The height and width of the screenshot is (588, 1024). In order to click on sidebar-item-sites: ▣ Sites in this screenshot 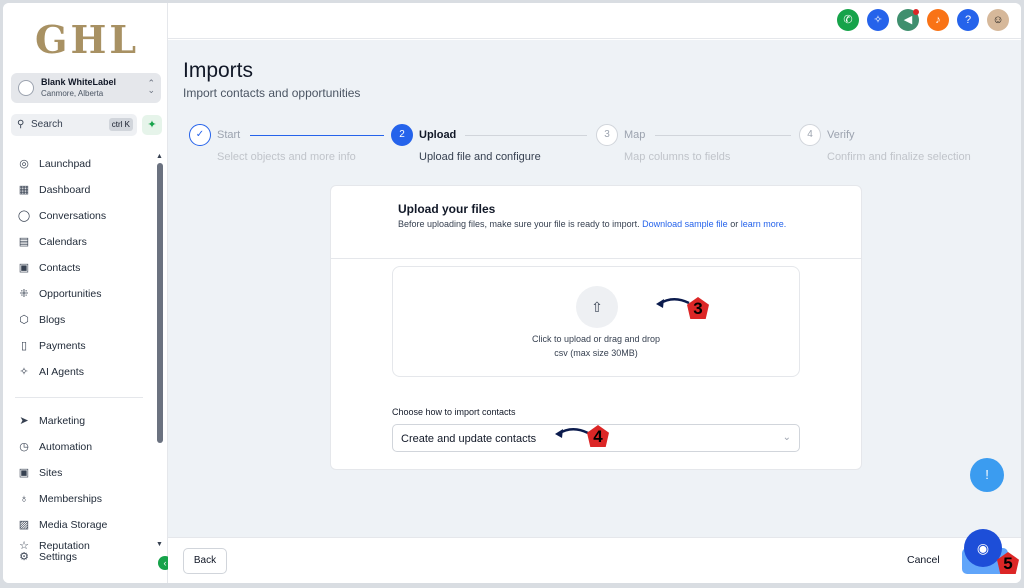, I will do `click(62, 473)`.